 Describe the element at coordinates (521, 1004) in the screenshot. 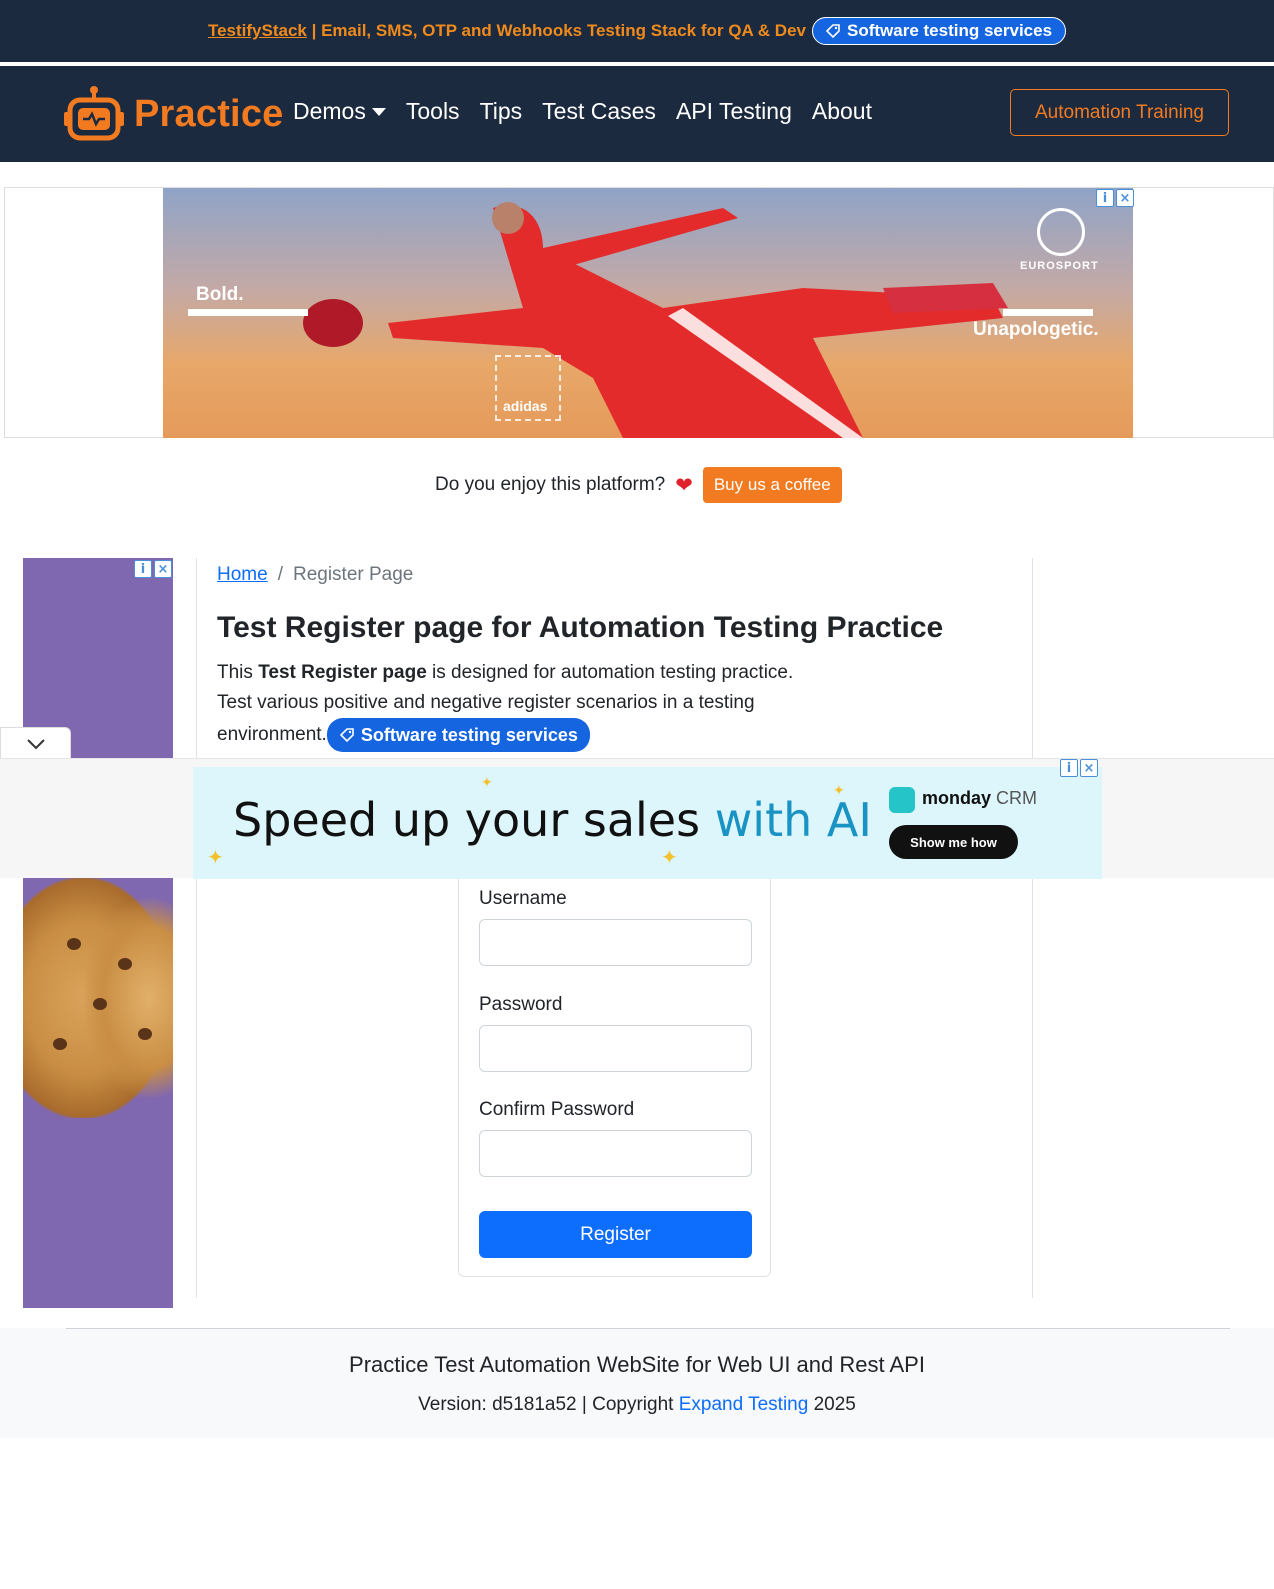

I see `password-label: Password` at that location.